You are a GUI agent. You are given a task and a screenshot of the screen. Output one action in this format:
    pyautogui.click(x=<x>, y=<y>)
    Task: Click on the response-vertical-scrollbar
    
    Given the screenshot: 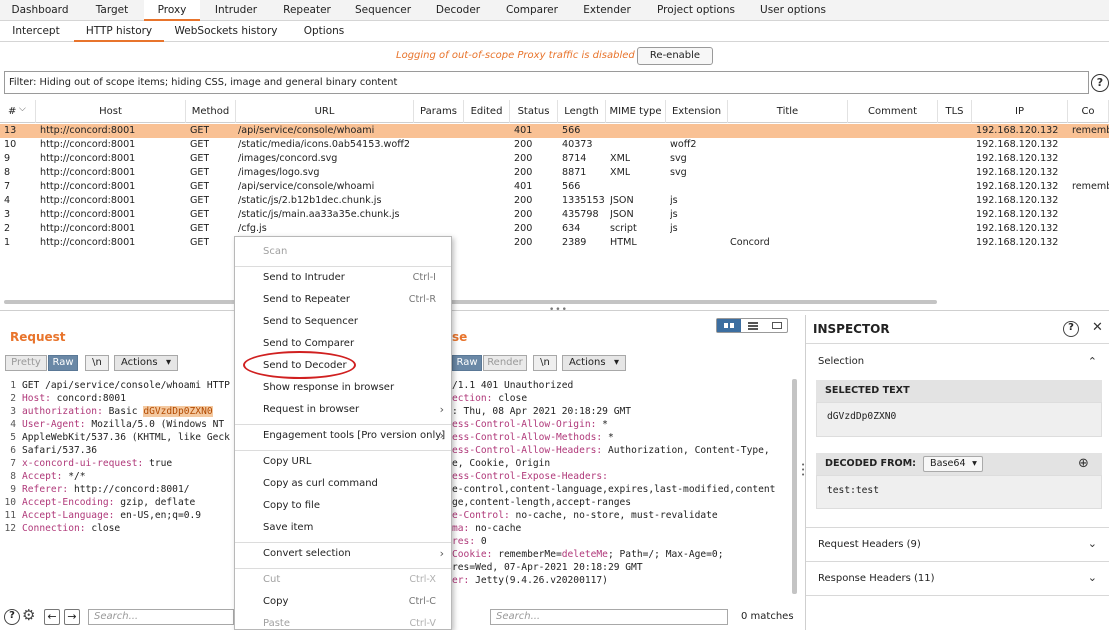 What is the action you would take?
    pyautogui.click(x=794, y=486)
    